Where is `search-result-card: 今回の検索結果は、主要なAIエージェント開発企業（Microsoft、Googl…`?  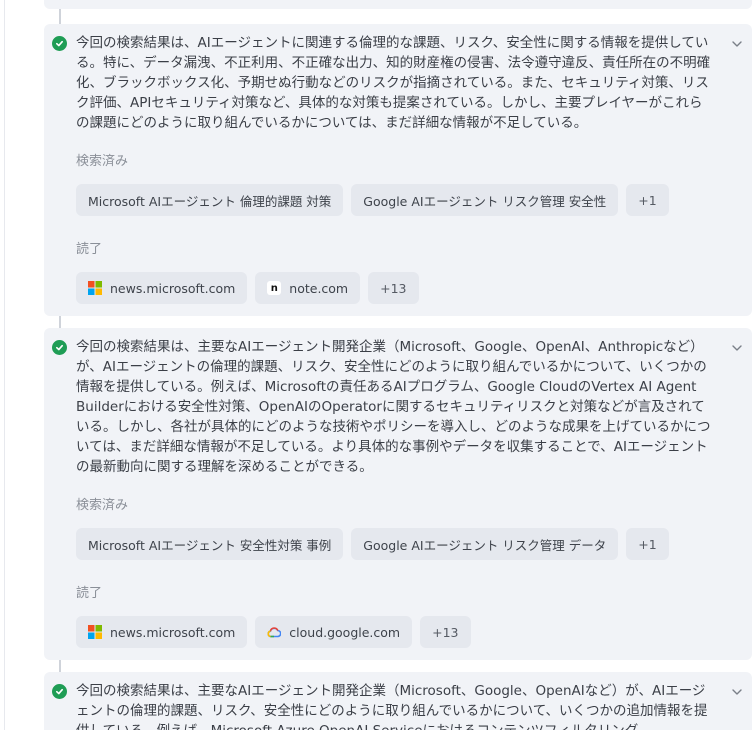
search-result-card: 今回の検索結果は、主要なAIエージェント開発企業（Microsoft、Googl… is located at coordinates (398, 701).